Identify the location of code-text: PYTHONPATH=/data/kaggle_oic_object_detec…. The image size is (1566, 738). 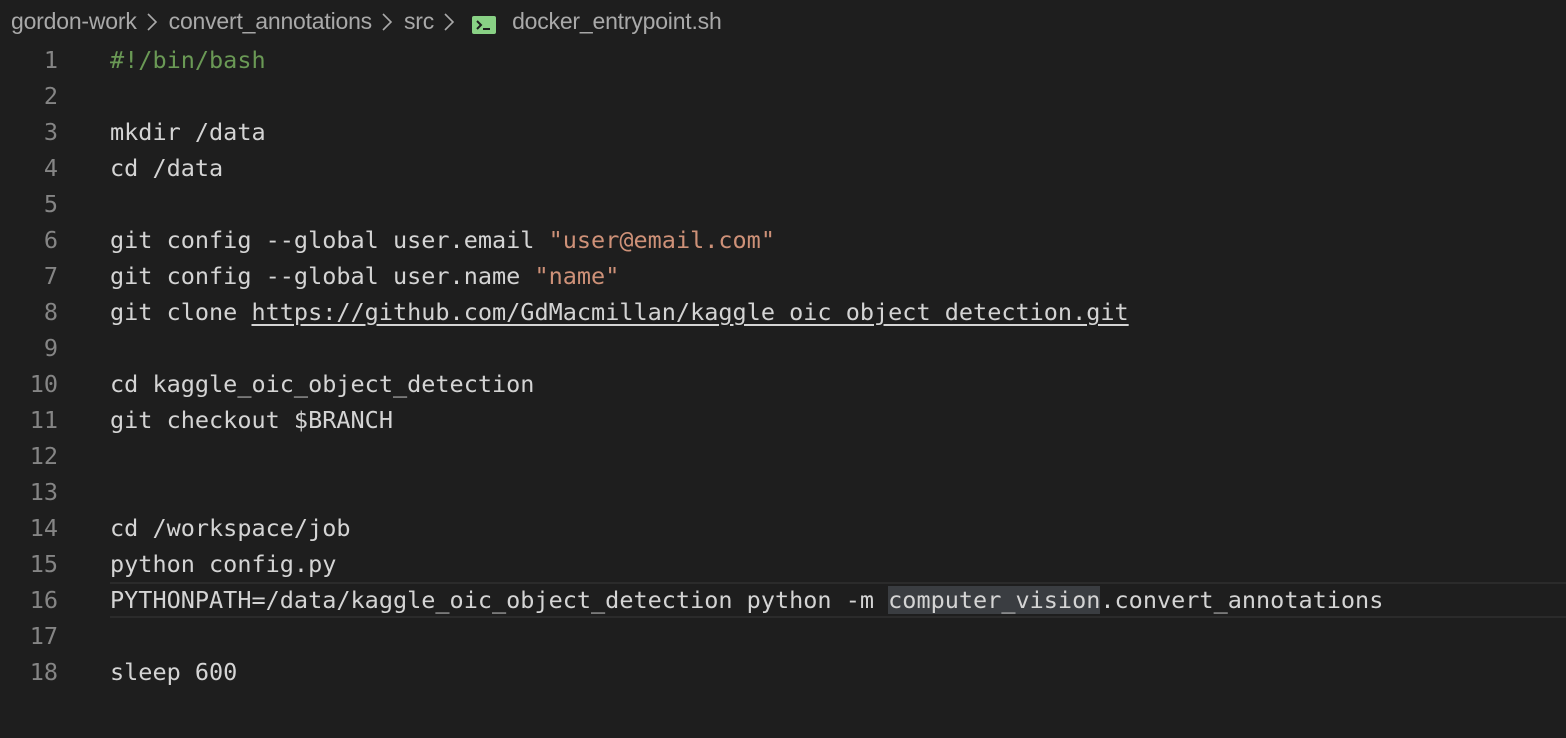
(746, 600).